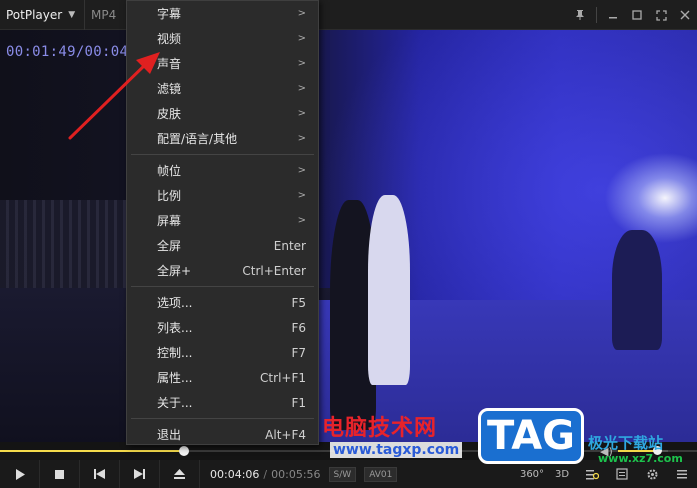 This screenshot has width=697, height=488. What do you see at coordinates (235, 474) in the screenshot?
I see `current-time: 00:04:06` at bounding box center [235, 474].